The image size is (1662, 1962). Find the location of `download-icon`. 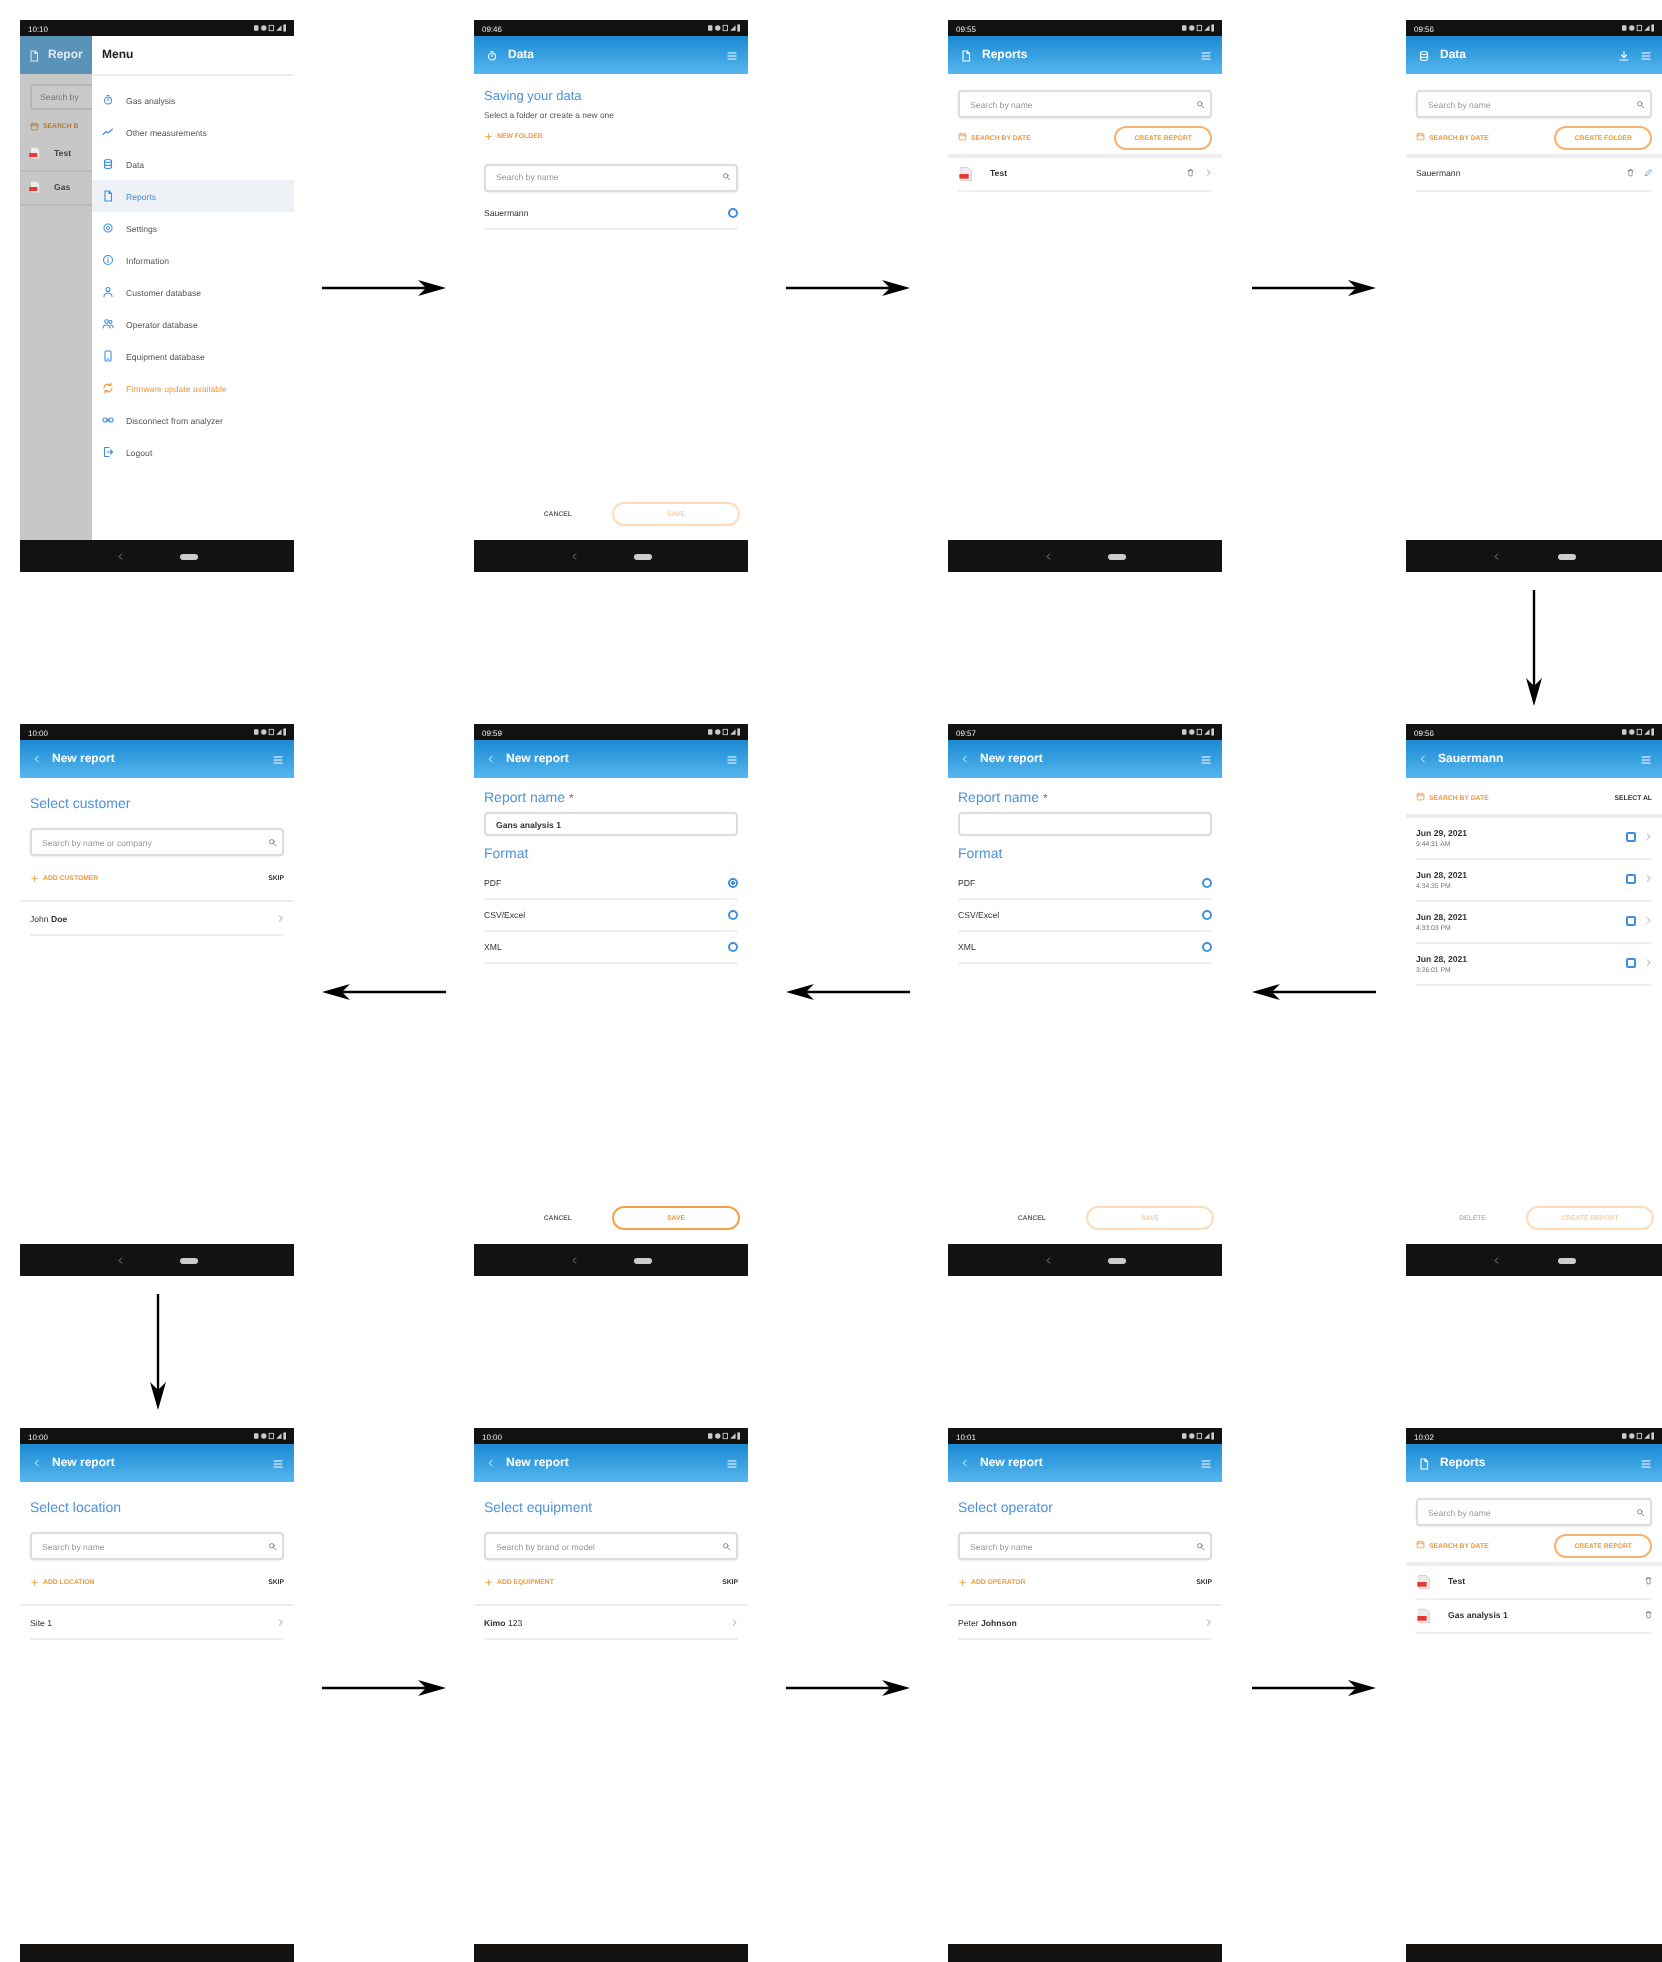

download-icon is located at coordinates (1624, 55).